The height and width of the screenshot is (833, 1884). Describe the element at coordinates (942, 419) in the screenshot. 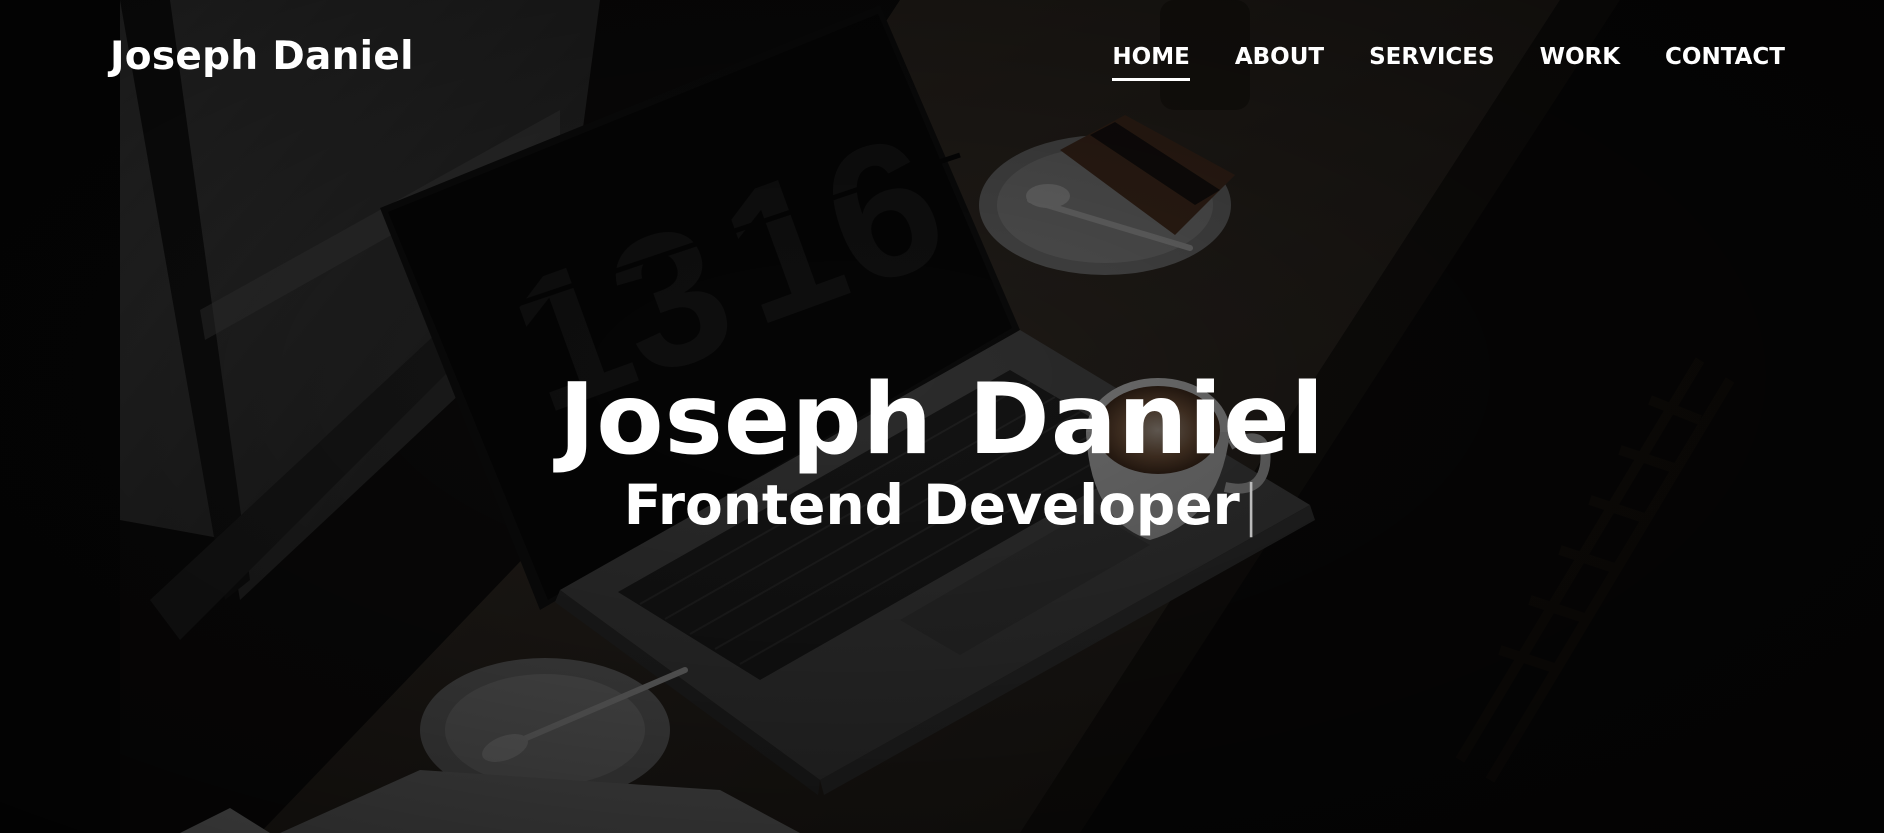

I see `hero-title: Joseph Daniel` at that location.